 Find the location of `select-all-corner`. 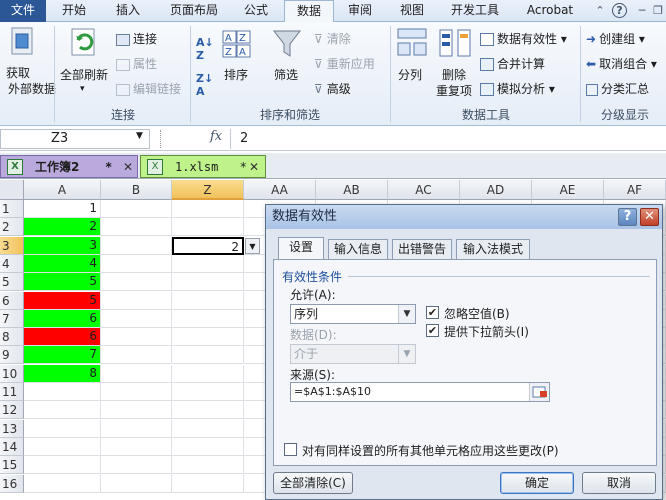

select-all-corner is located at coordinates (12, 190).